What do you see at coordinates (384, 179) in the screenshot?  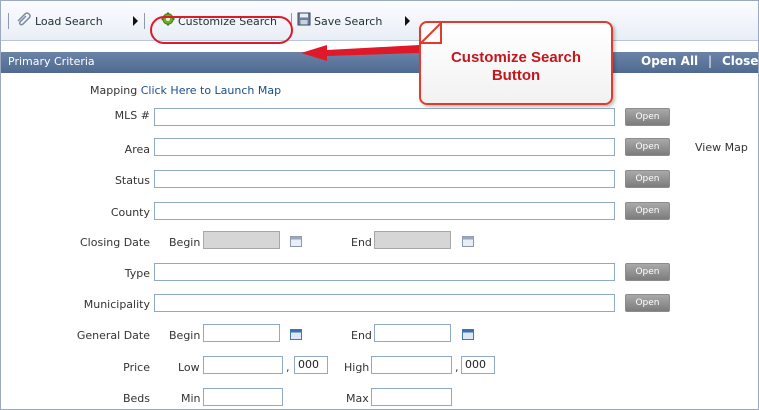 I see `status-input` at bounding box center [384, 179].